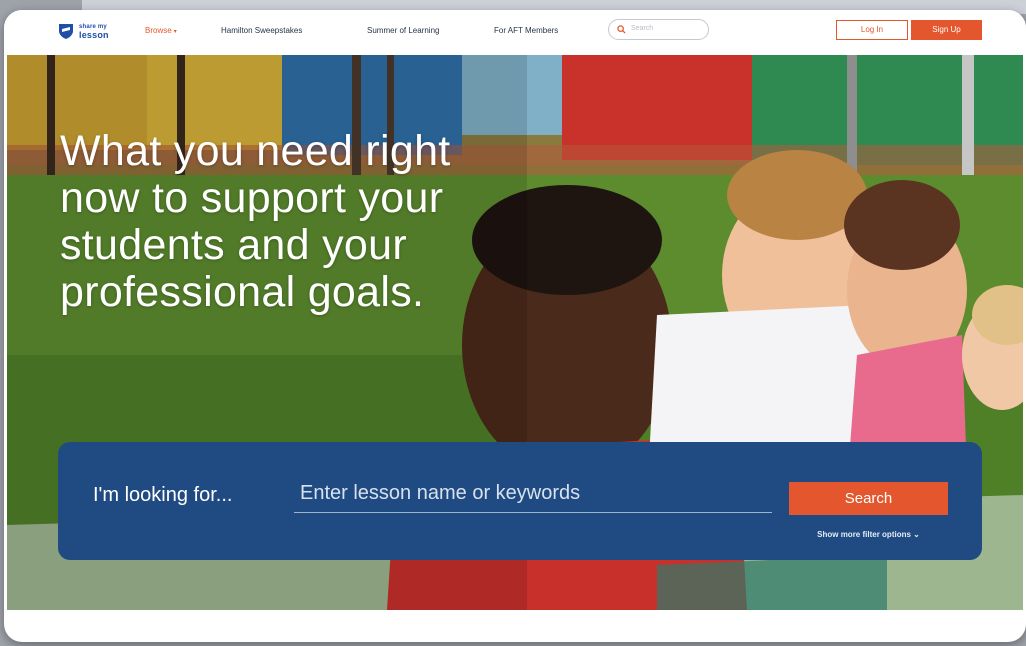 The height and width of the screenshot is (646, 1026). Describe the element at coordinates (175, 32) in the screenshot. I see `chevron-down-icon: ▾` at that location.